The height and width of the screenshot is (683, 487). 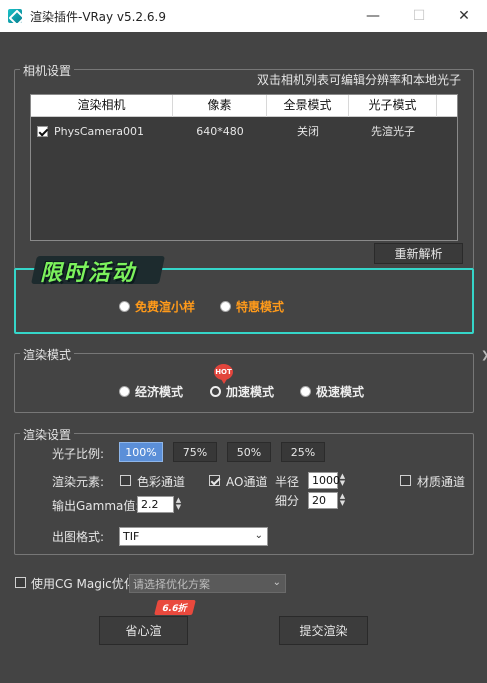 I want to click on accelerate-mode-option: 加速模式, so click(x=242, y=391).